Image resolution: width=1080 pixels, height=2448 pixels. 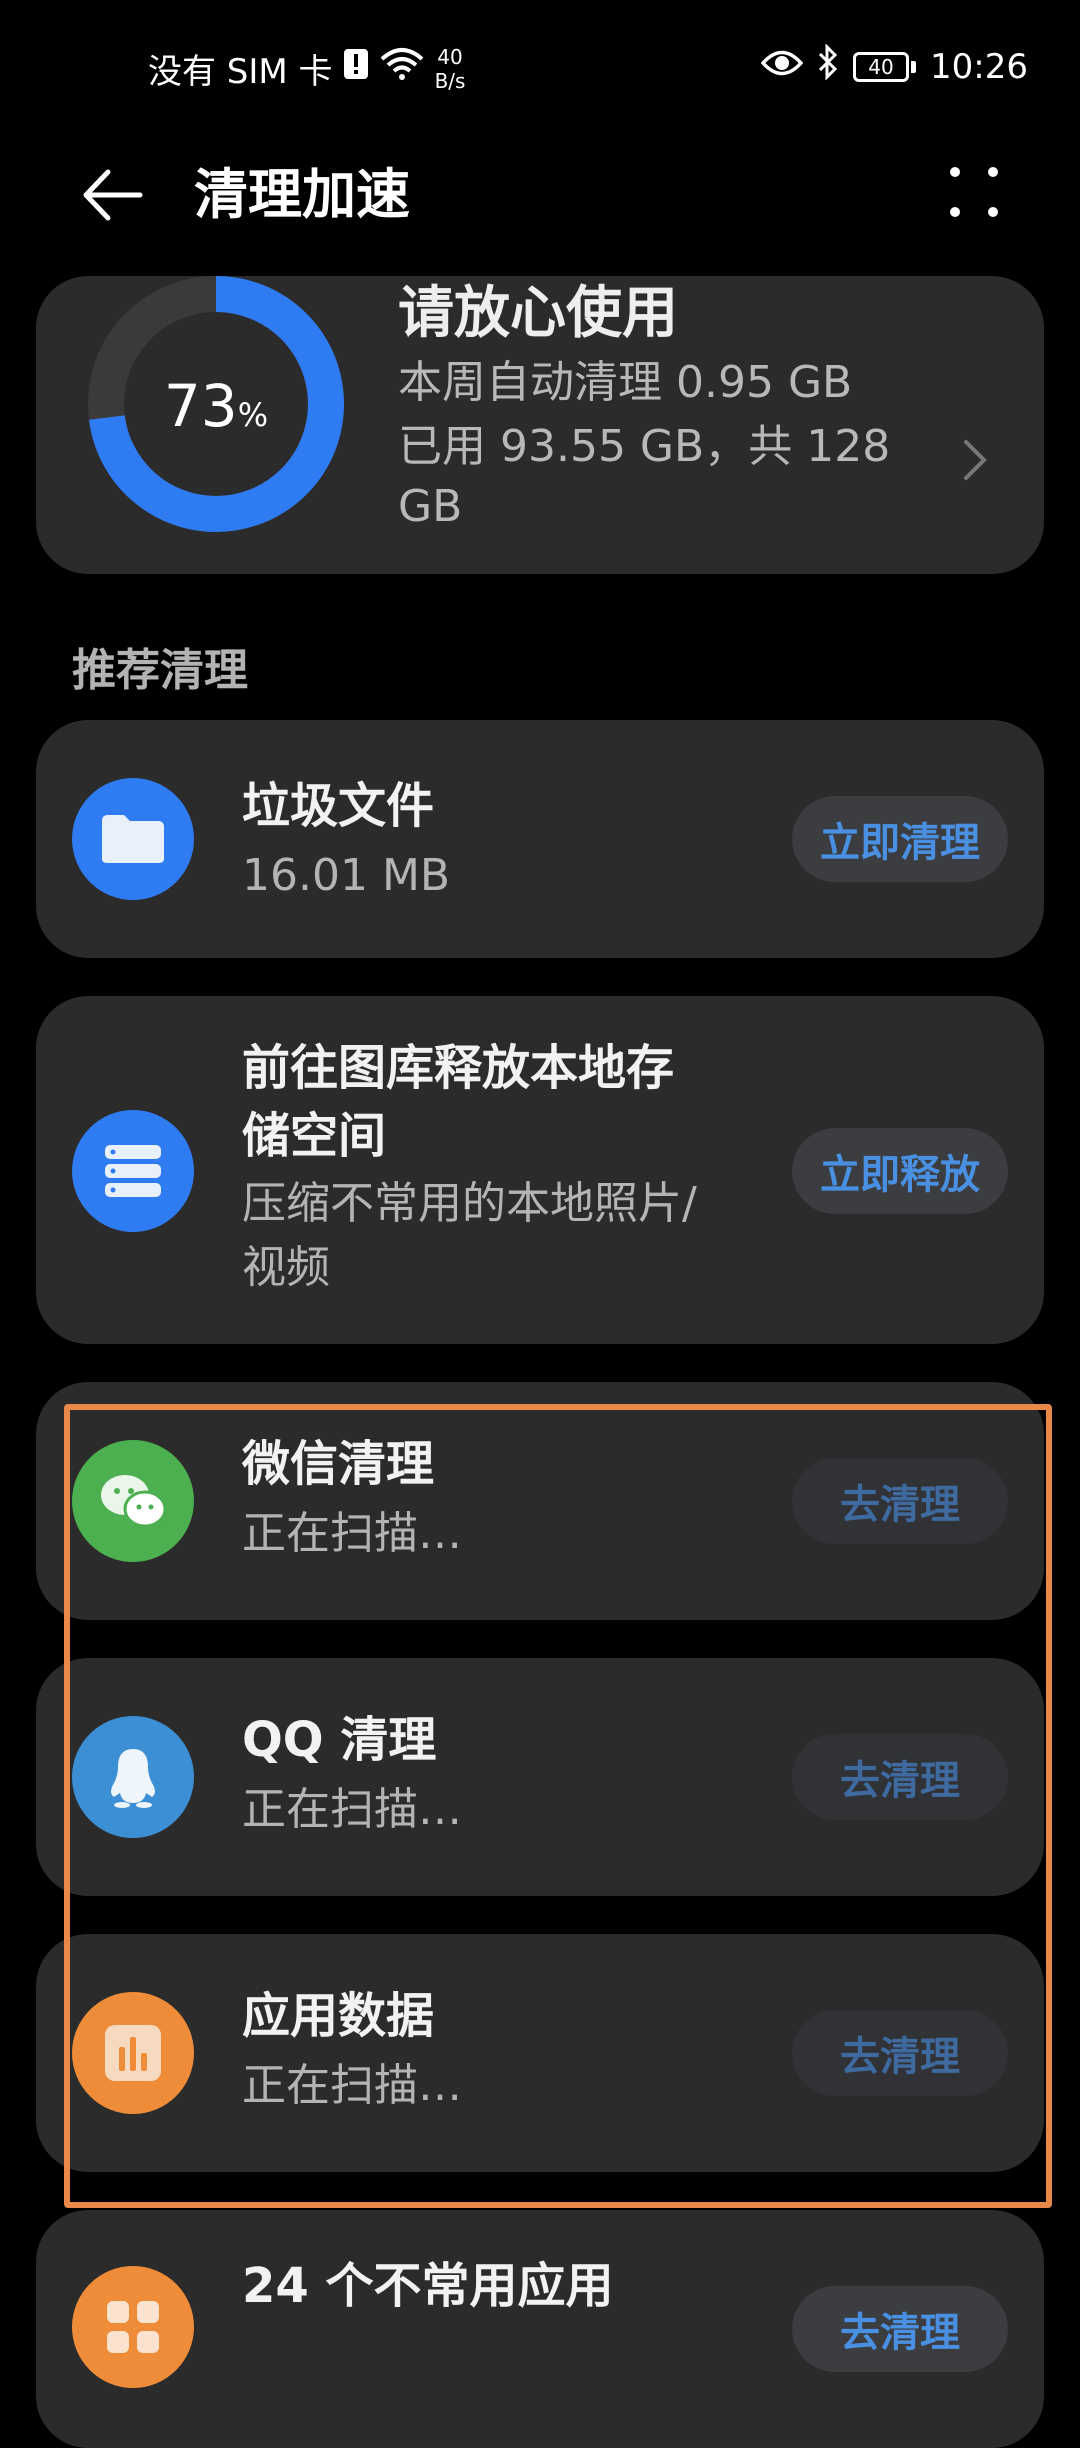 What do you see at coordinates (302, 194) in the screenshot?
I see `page-title: 清理加速` at bounding box center [302, 194].